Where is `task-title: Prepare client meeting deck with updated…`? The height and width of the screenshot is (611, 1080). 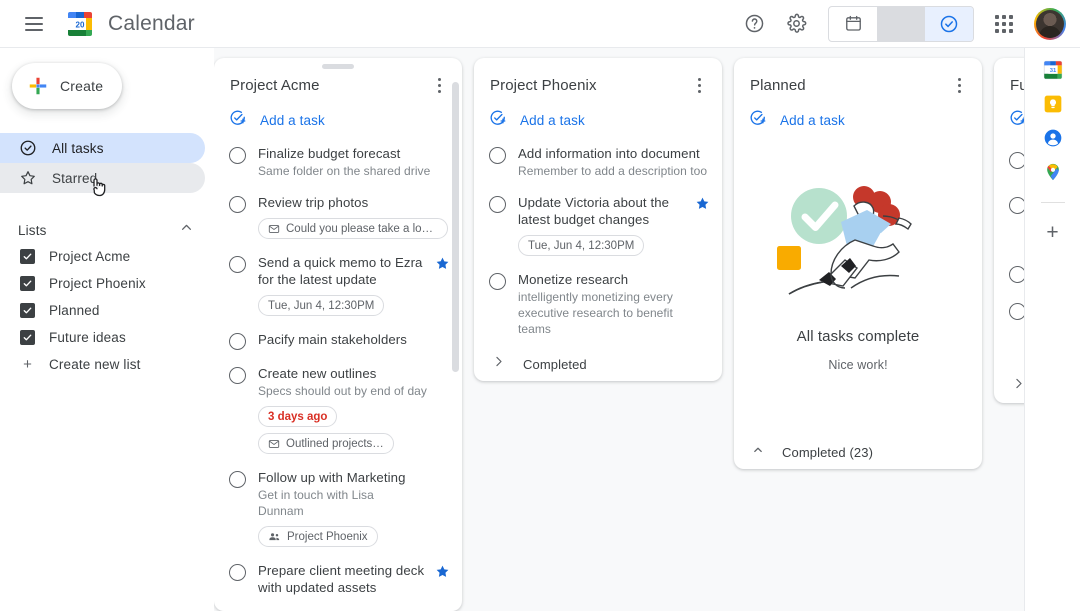 task-title: Prepare client meeting deck with updated… is located at coordinates (341, 579).